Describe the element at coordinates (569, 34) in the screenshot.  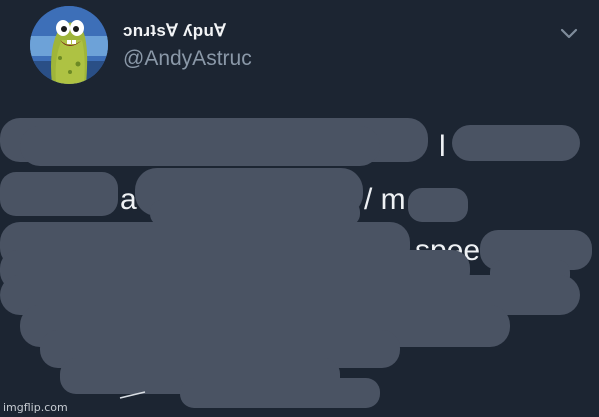
I see `chevron-down-icon` at that location.